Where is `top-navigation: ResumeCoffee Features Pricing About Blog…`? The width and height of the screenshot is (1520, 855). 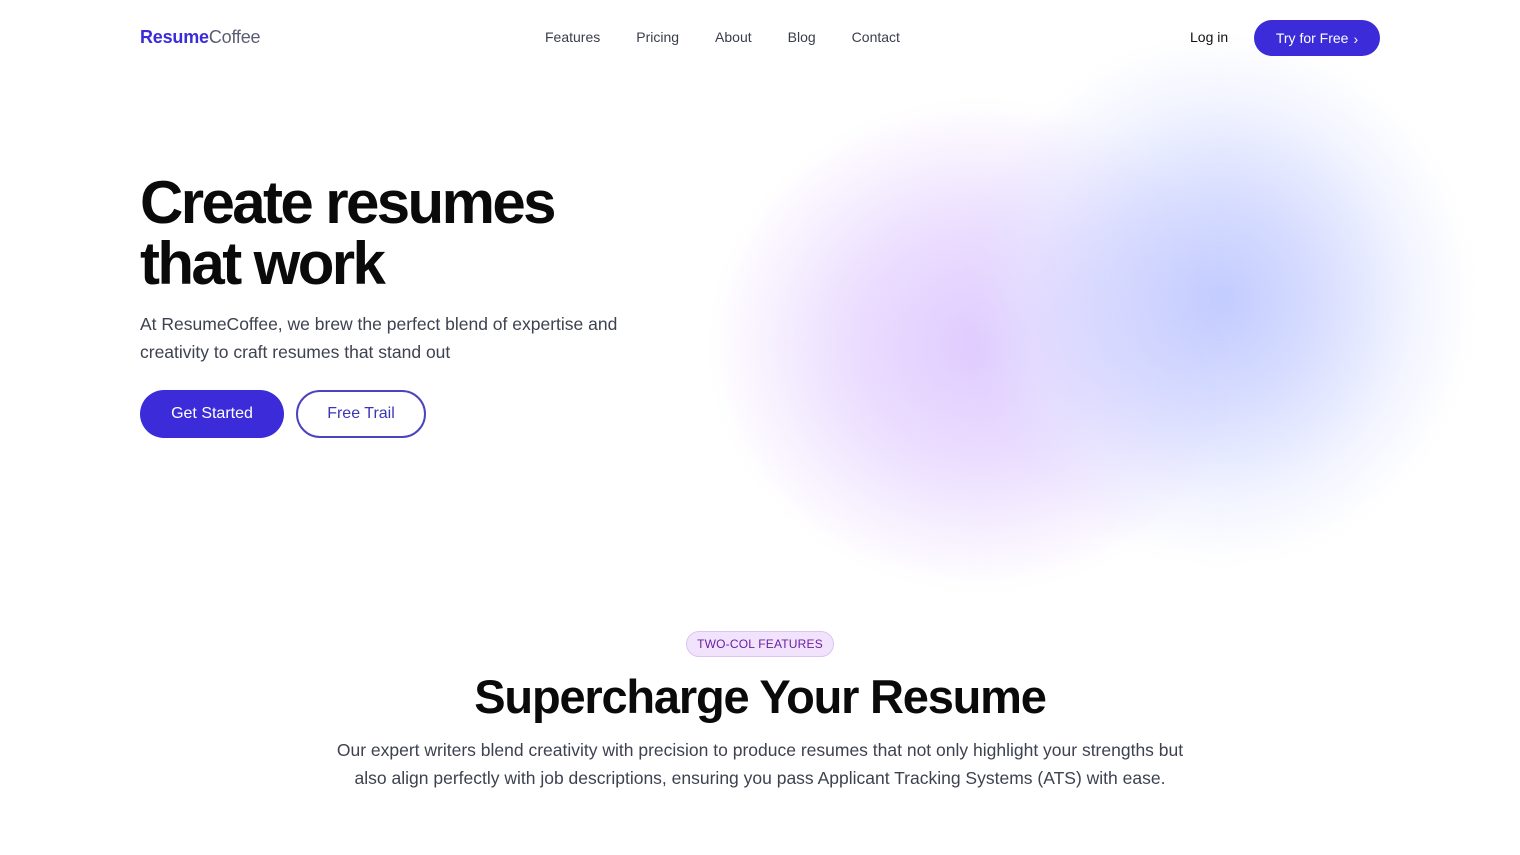
top-navigation: ResumeCoffee Features Pricing About Blog… is located at coordinates (760, 37).